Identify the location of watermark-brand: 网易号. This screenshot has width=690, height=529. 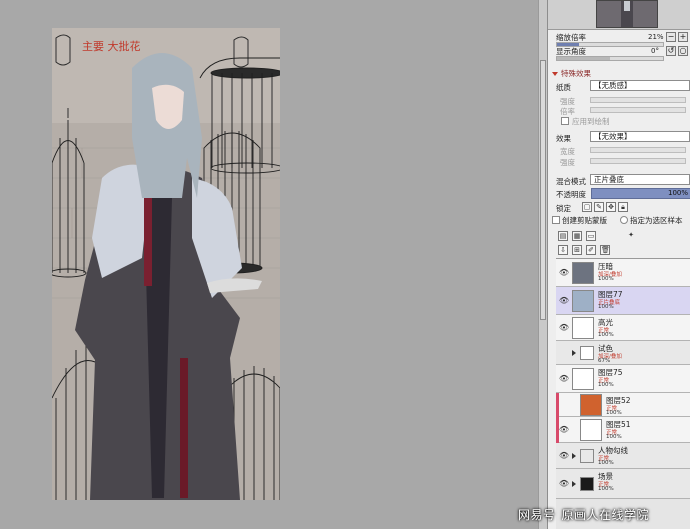
(537, 515).